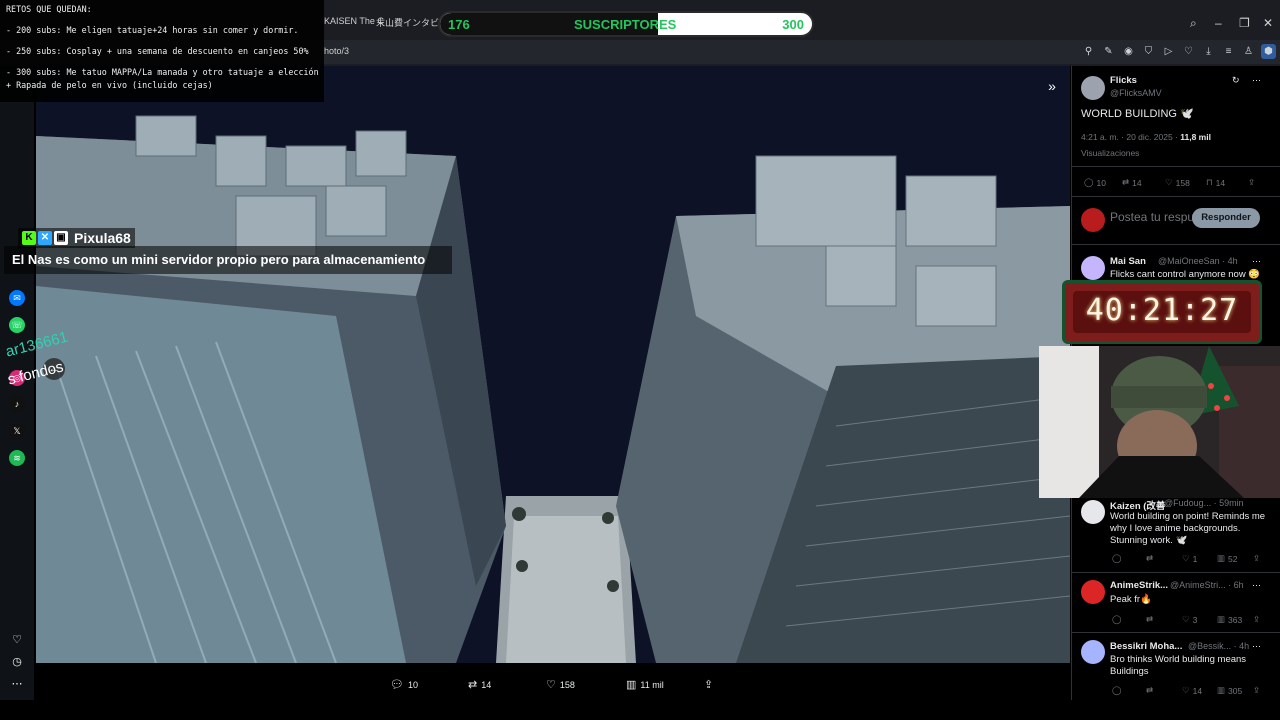 This screenshot has width=1280, height=720. Describe the element at coordinates (1236, 80) in the screenshot. I see `grok-icon: ↻` at that location.